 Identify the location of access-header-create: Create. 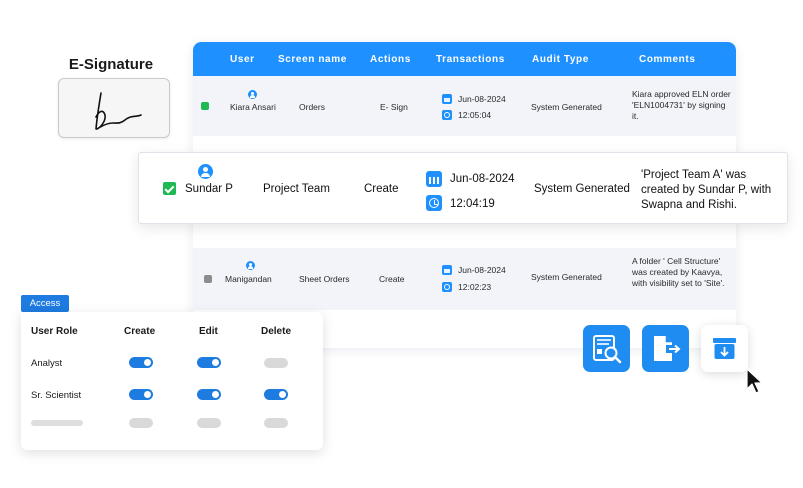
(140, 331).